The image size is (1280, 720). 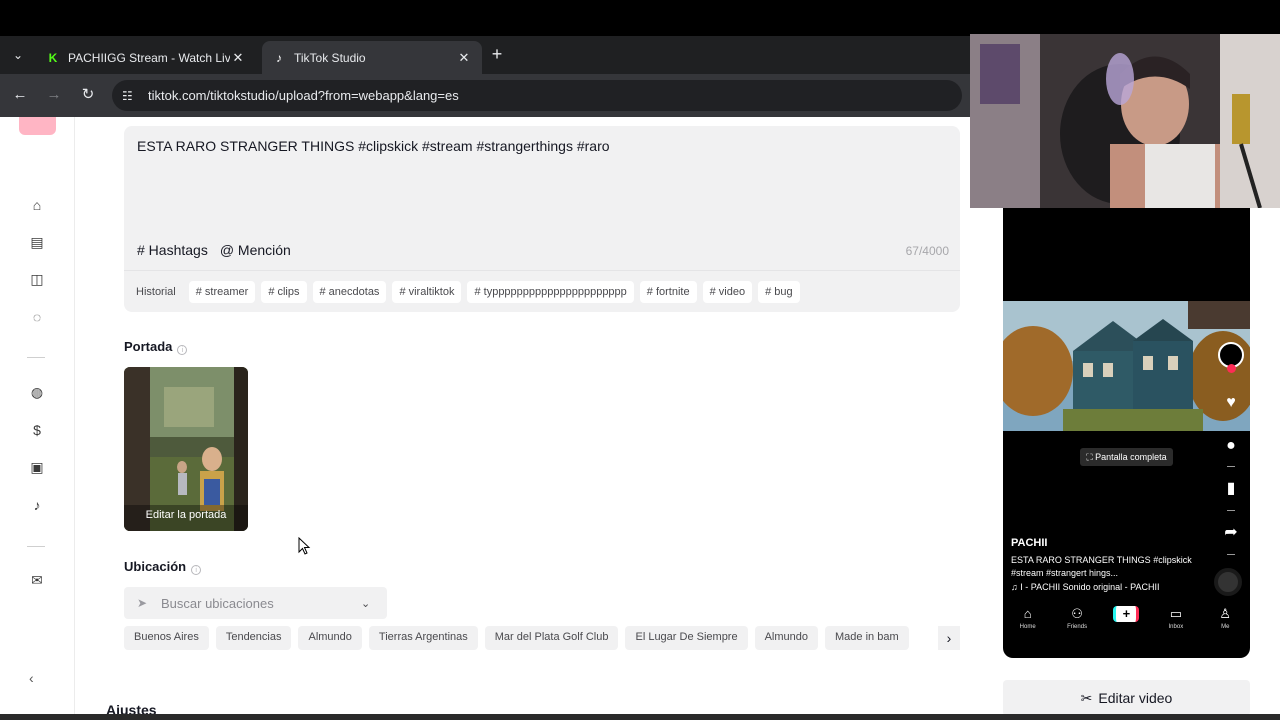 What do you see at coordinates (1126, 614) in the screenshot?
I see `create-icon: +` at bounding box center [1126, 614].